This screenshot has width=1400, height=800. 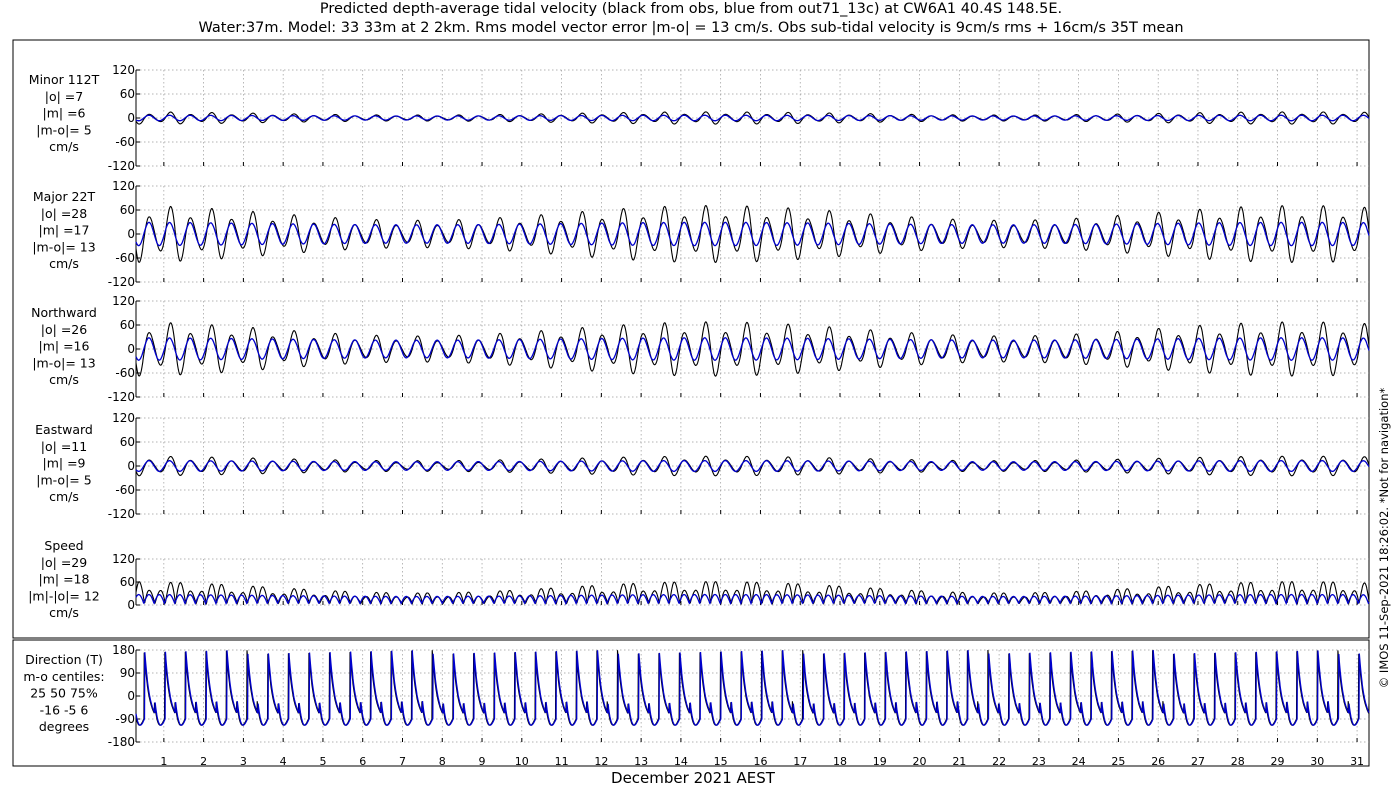 What do you see at coordinates (322, 761) in the screenshot?
I see `x-tick-label: 5` at bounding box center [322, 761].